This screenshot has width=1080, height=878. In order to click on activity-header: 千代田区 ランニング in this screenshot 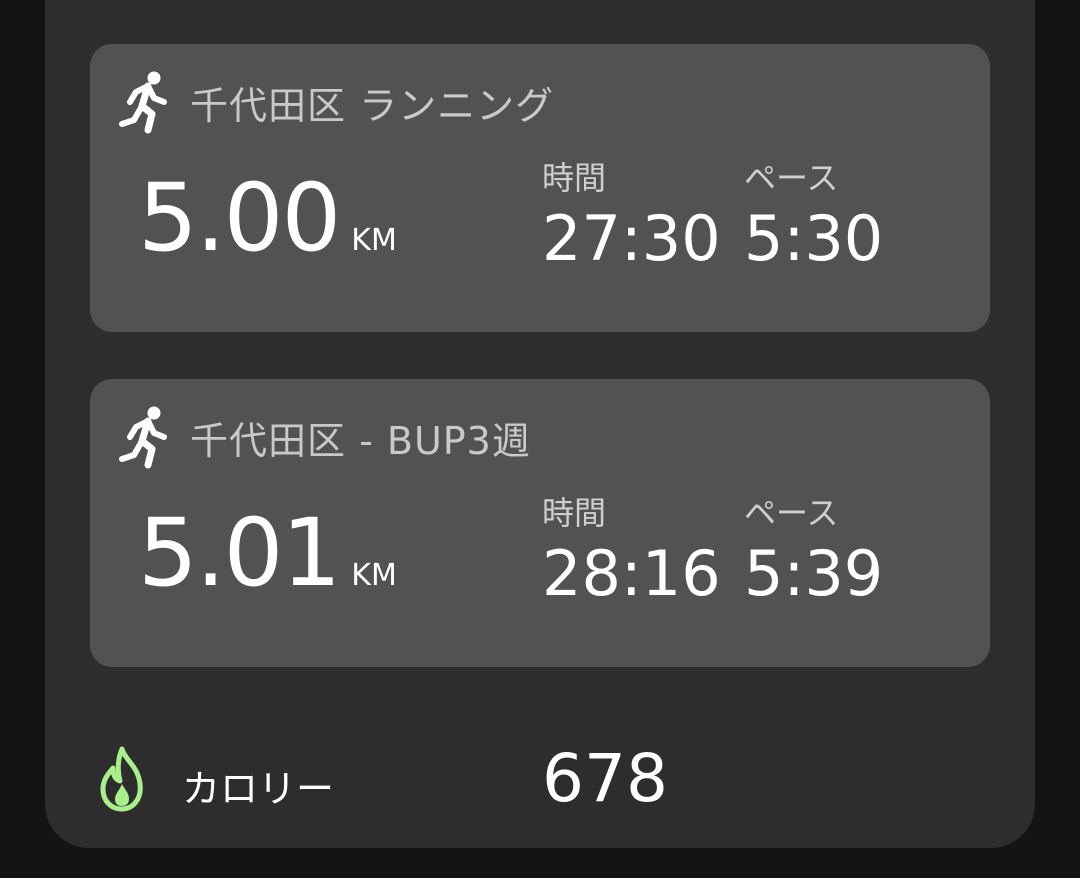, I will do `click(336, 102)`.